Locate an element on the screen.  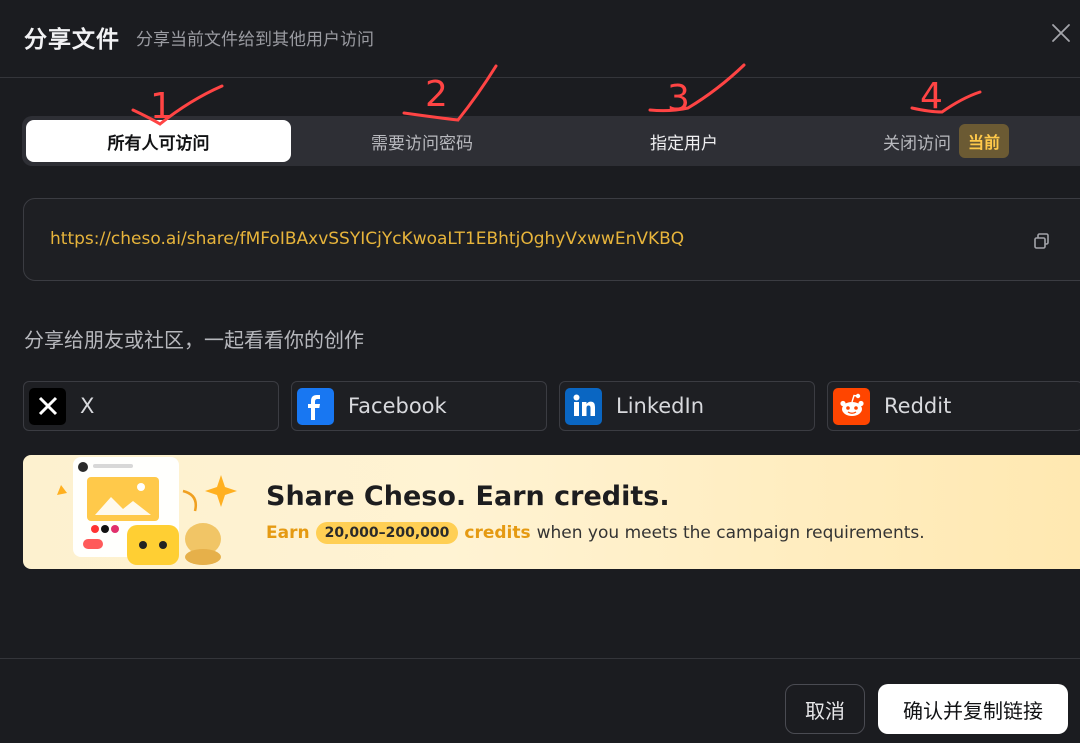
close-icon is located at coordinates (1061, 33).